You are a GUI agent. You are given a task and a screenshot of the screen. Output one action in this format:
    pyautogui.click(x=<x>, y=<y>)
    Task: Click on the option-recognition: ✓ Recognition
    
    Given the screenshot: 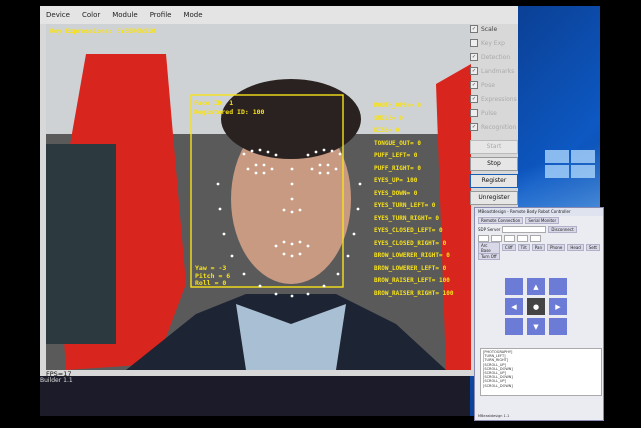 What is the action you would take?
    pyautogui.click(x=494, y=127)
    